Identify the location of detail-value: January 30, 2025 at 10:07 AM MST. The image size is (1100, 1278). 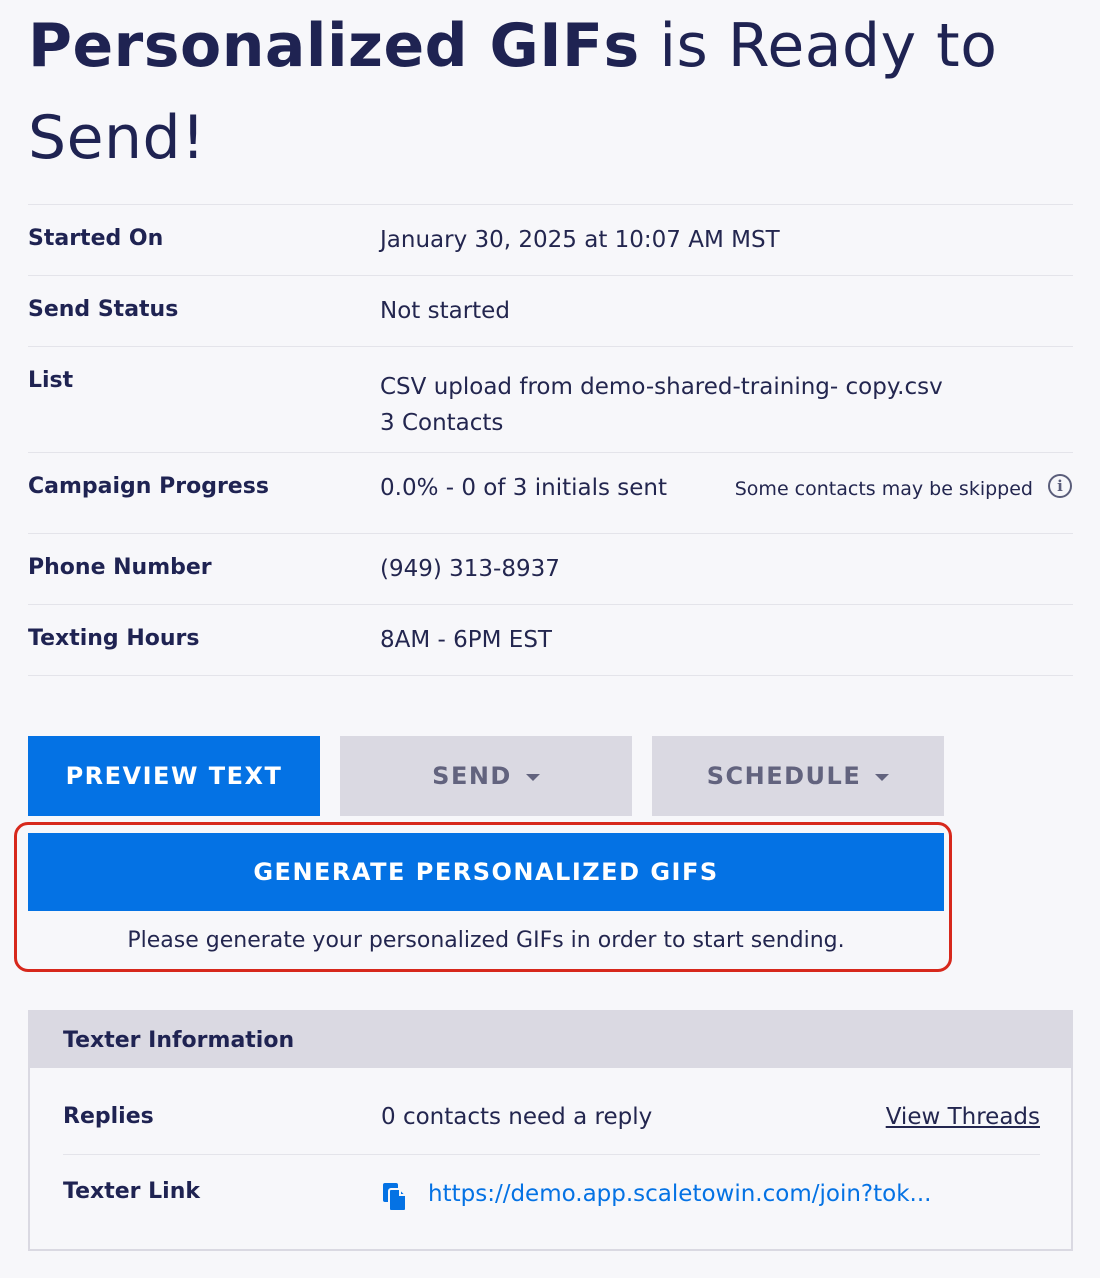
(580, 240).